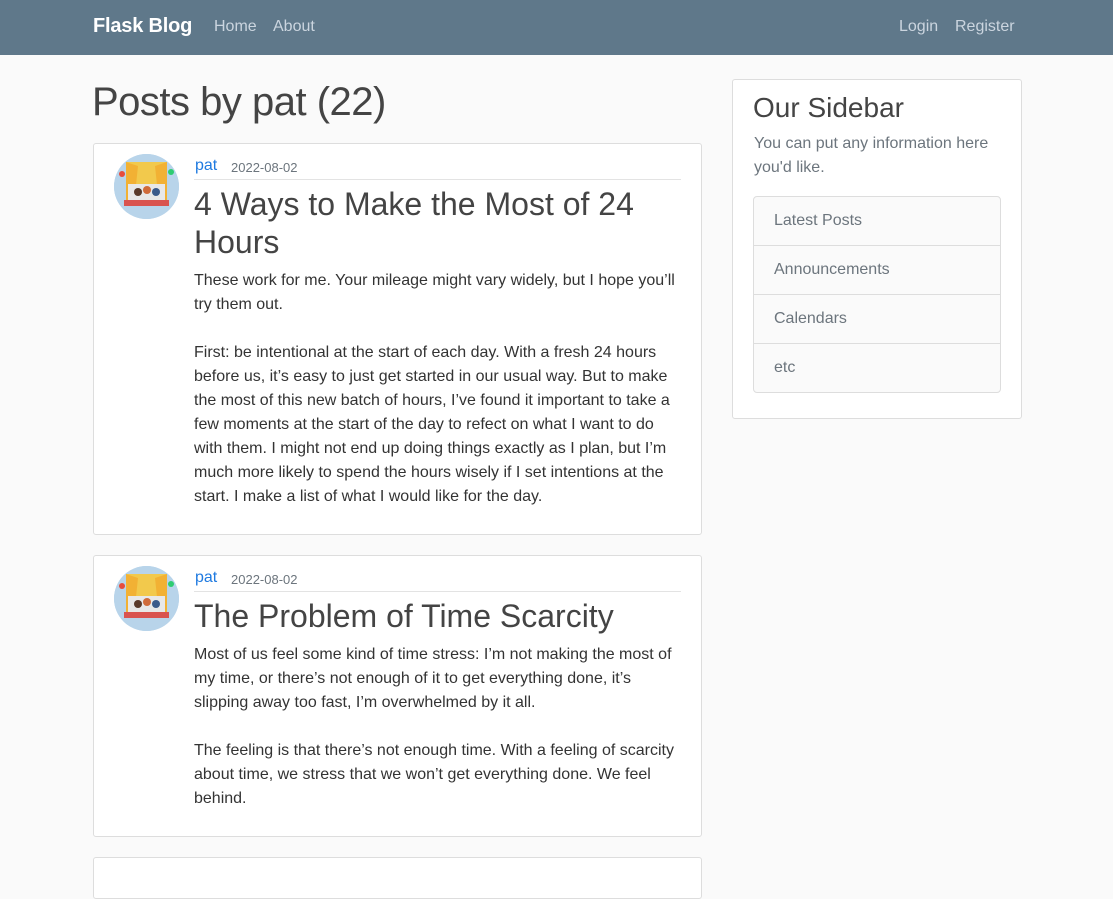 The height and width of the screenshot is (899, 1113). Describe the element at coordinates (142, 26) in the screenshot. I see `brand-link: Flask Blog` at that location.